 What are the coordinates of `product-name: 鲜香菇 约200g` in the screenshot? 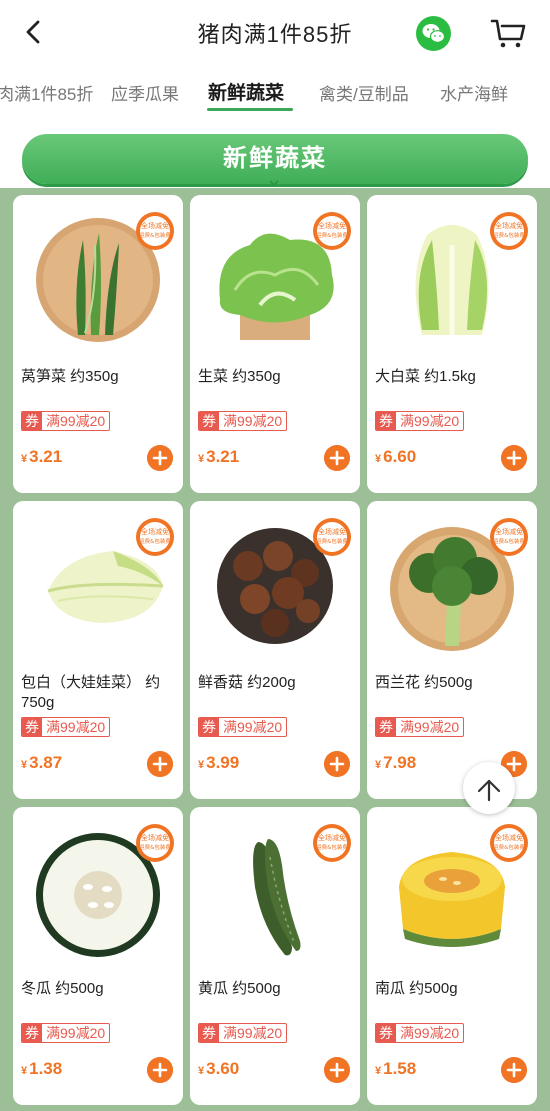 It's located at (247, 682).